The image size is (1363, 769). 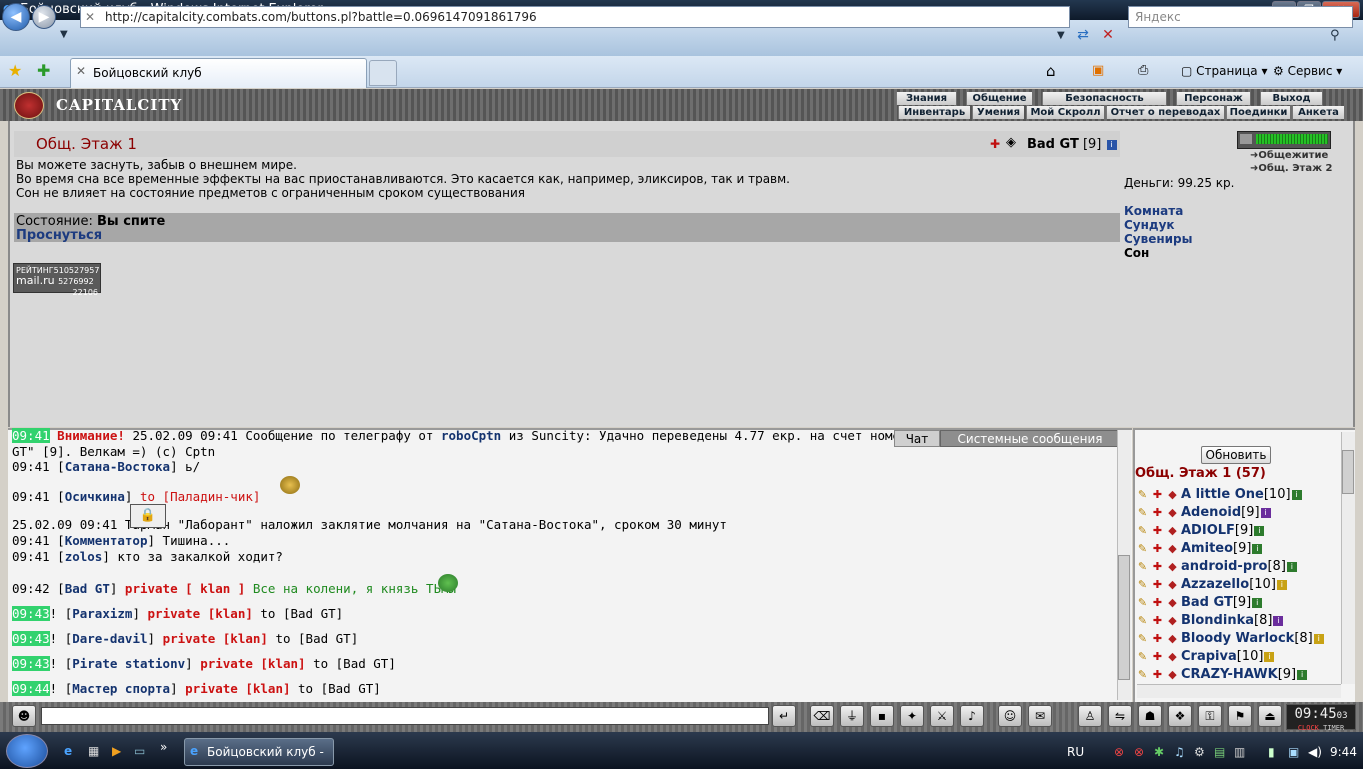 I want to click on explorer-quicklaunch-icon: ▦, so click(x=93, y=751).